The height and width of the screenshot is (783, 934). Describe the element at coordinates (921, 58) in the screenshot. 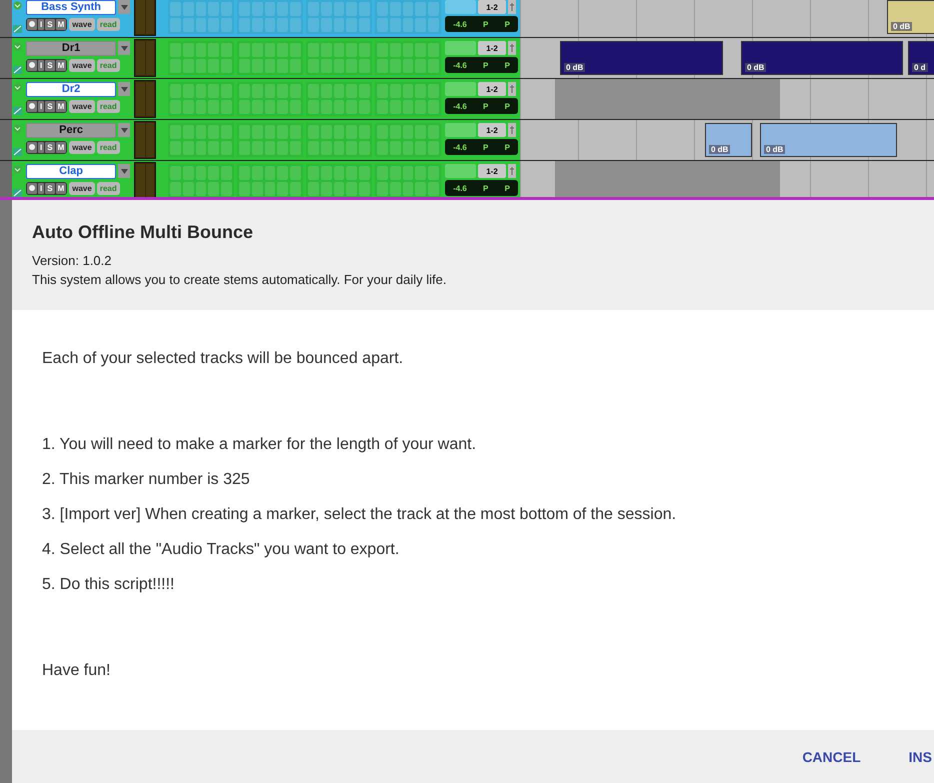

I see `audio-clip: 0 d` at that location.